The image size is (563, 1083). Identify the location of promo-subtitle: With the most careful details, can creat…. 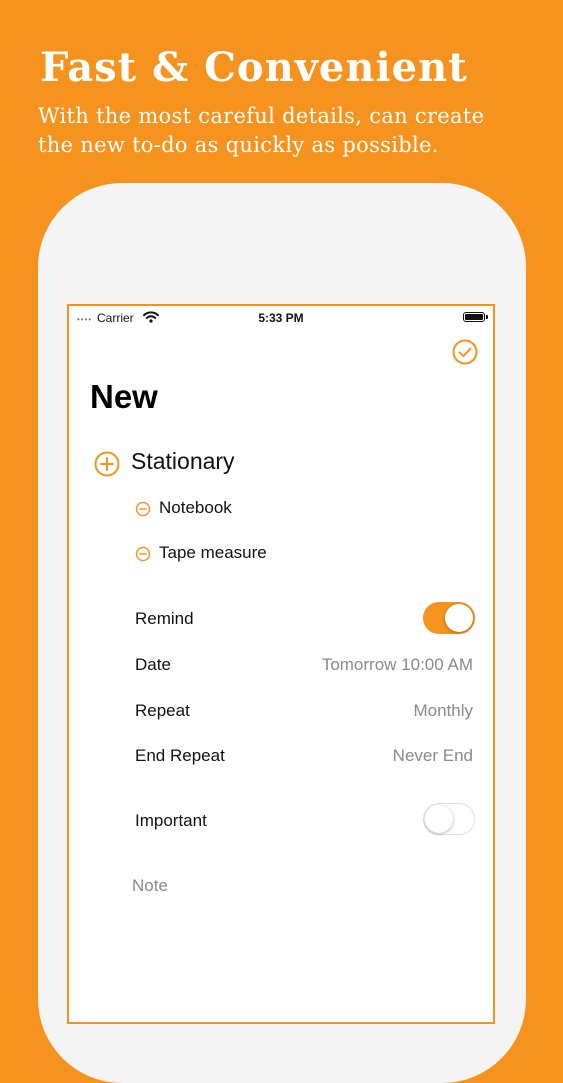
(288, 131).